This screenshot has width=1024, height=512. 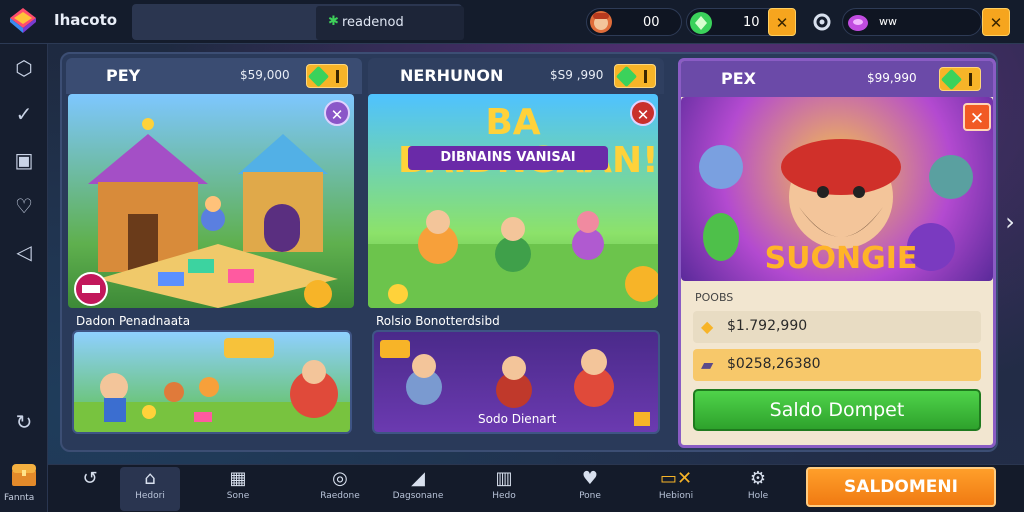 What do you see at coordinates (340, 478) in the screenshot?
I see `search-icon: ◎` at bounding box center [340, 478].